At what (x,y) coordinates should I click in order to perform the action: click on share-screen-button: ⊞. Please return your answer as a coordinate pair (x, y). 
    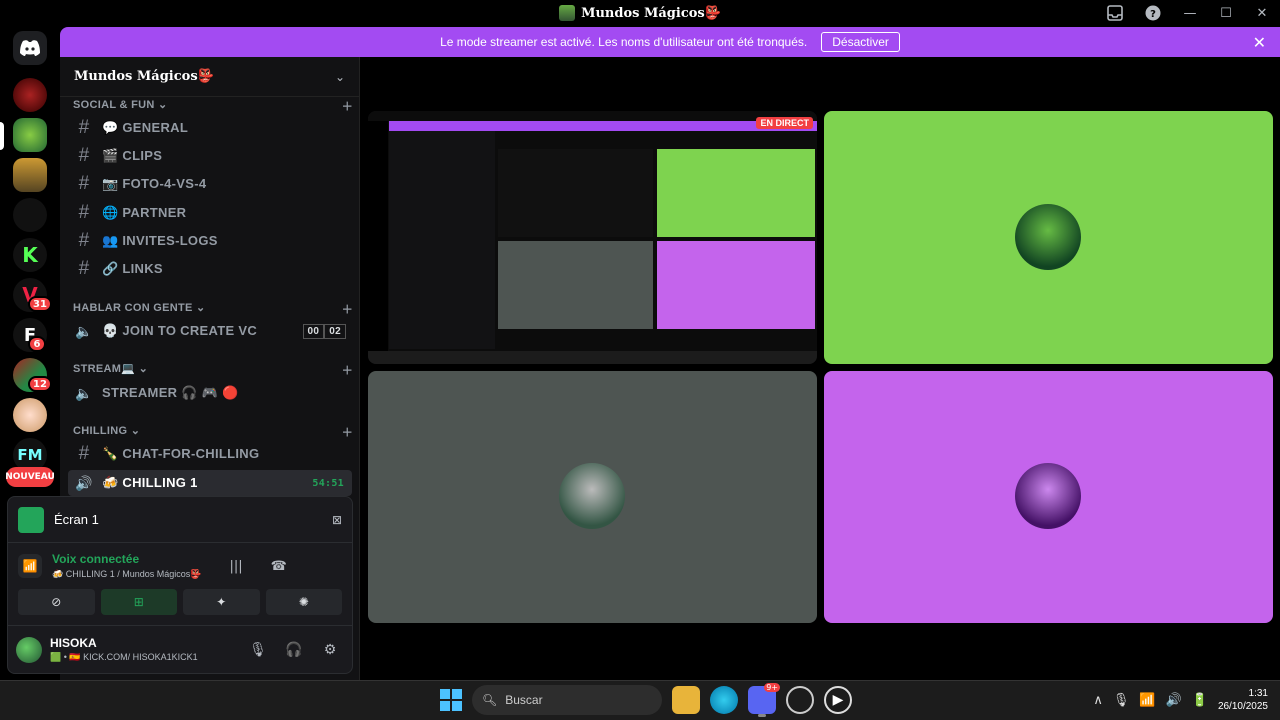
    Looking at the image, I should click on (138, 602).